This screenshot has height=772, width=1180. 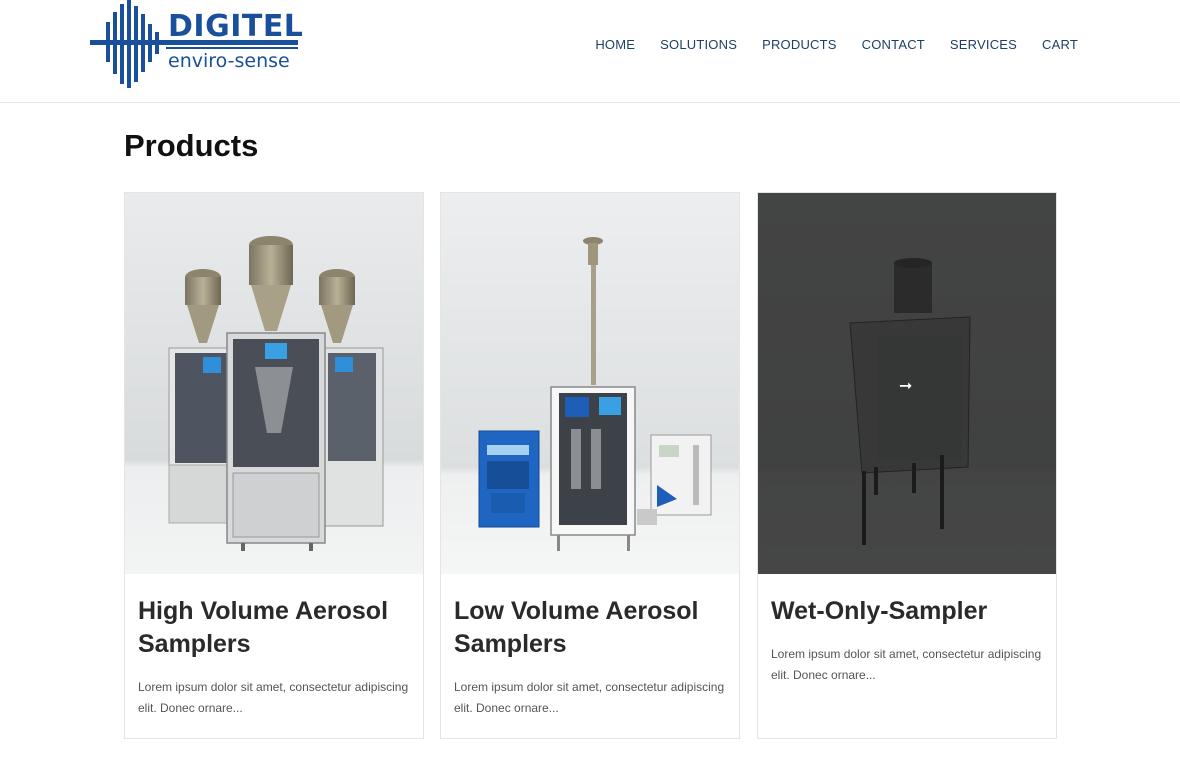 What do you see at coordinates (698, 44) in the screenshot?
I see `nav-solutions: SOLUTIONS` at bounding box center [698, 44].